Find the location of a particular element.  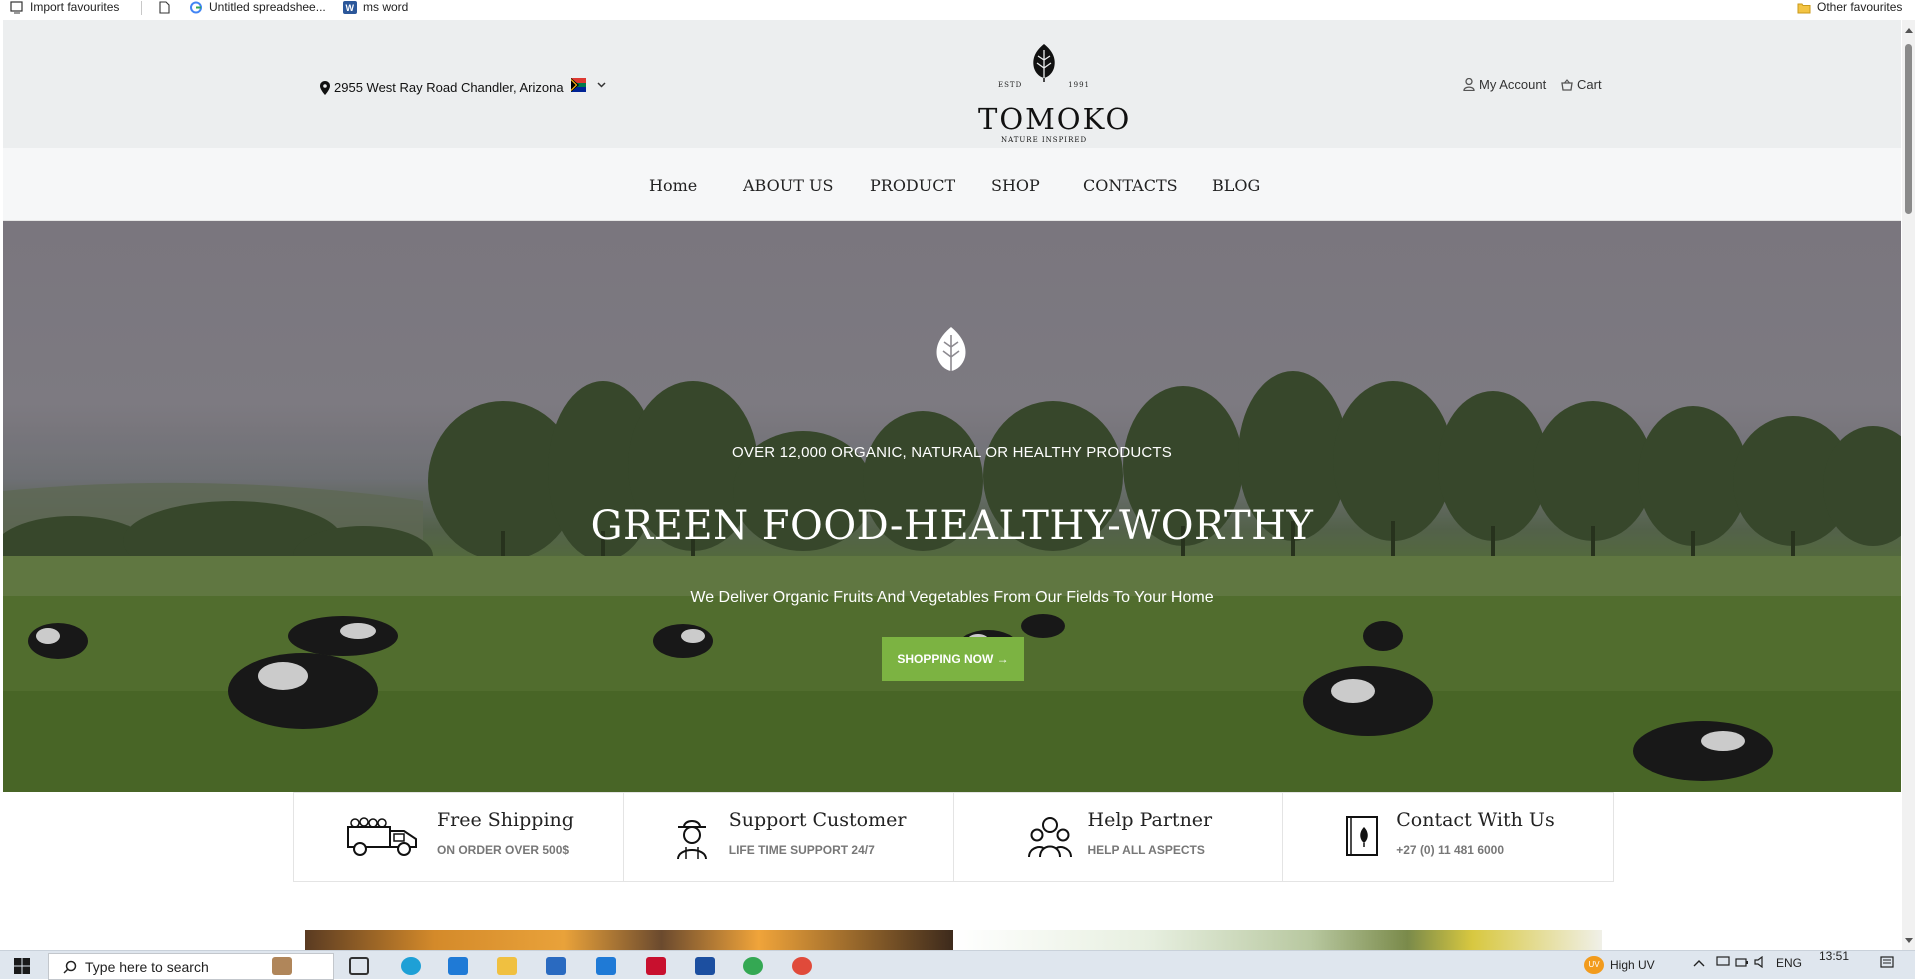

page-icon is located at coordinates (164, 7).